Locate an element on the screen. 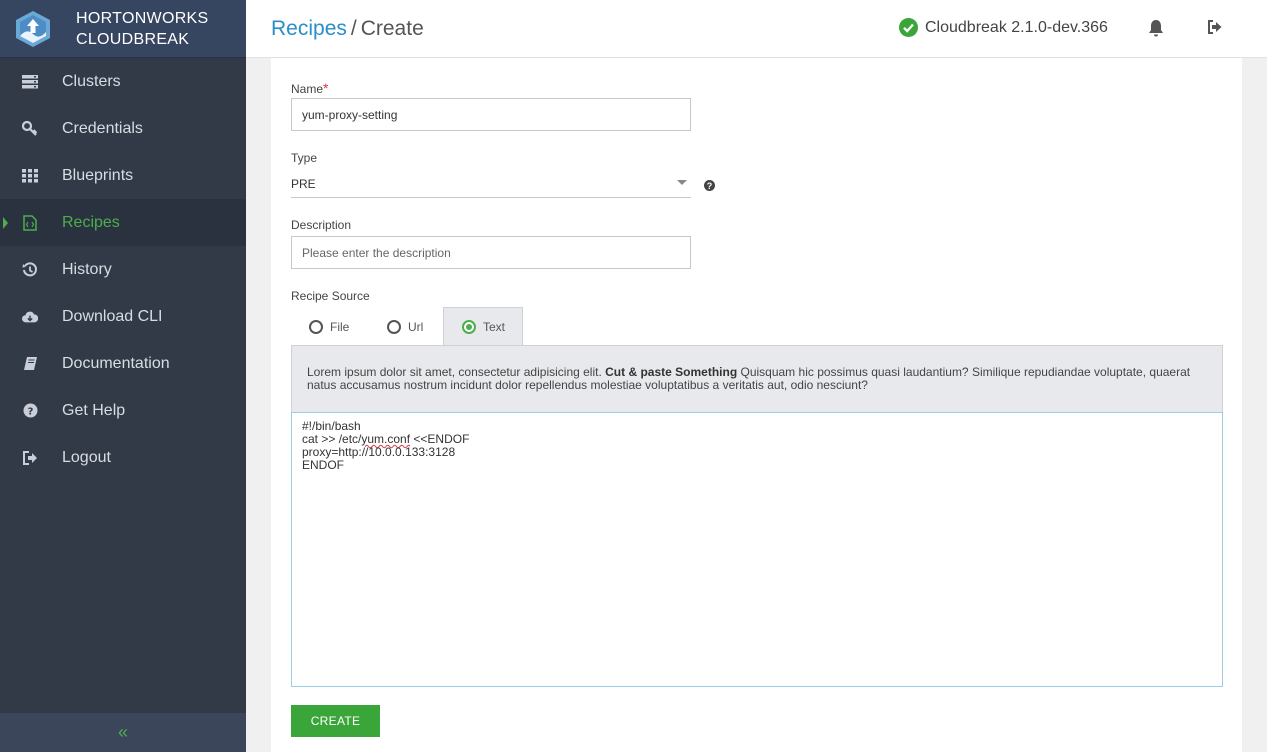  source-option-file: File is located at coordinates (330, 326).